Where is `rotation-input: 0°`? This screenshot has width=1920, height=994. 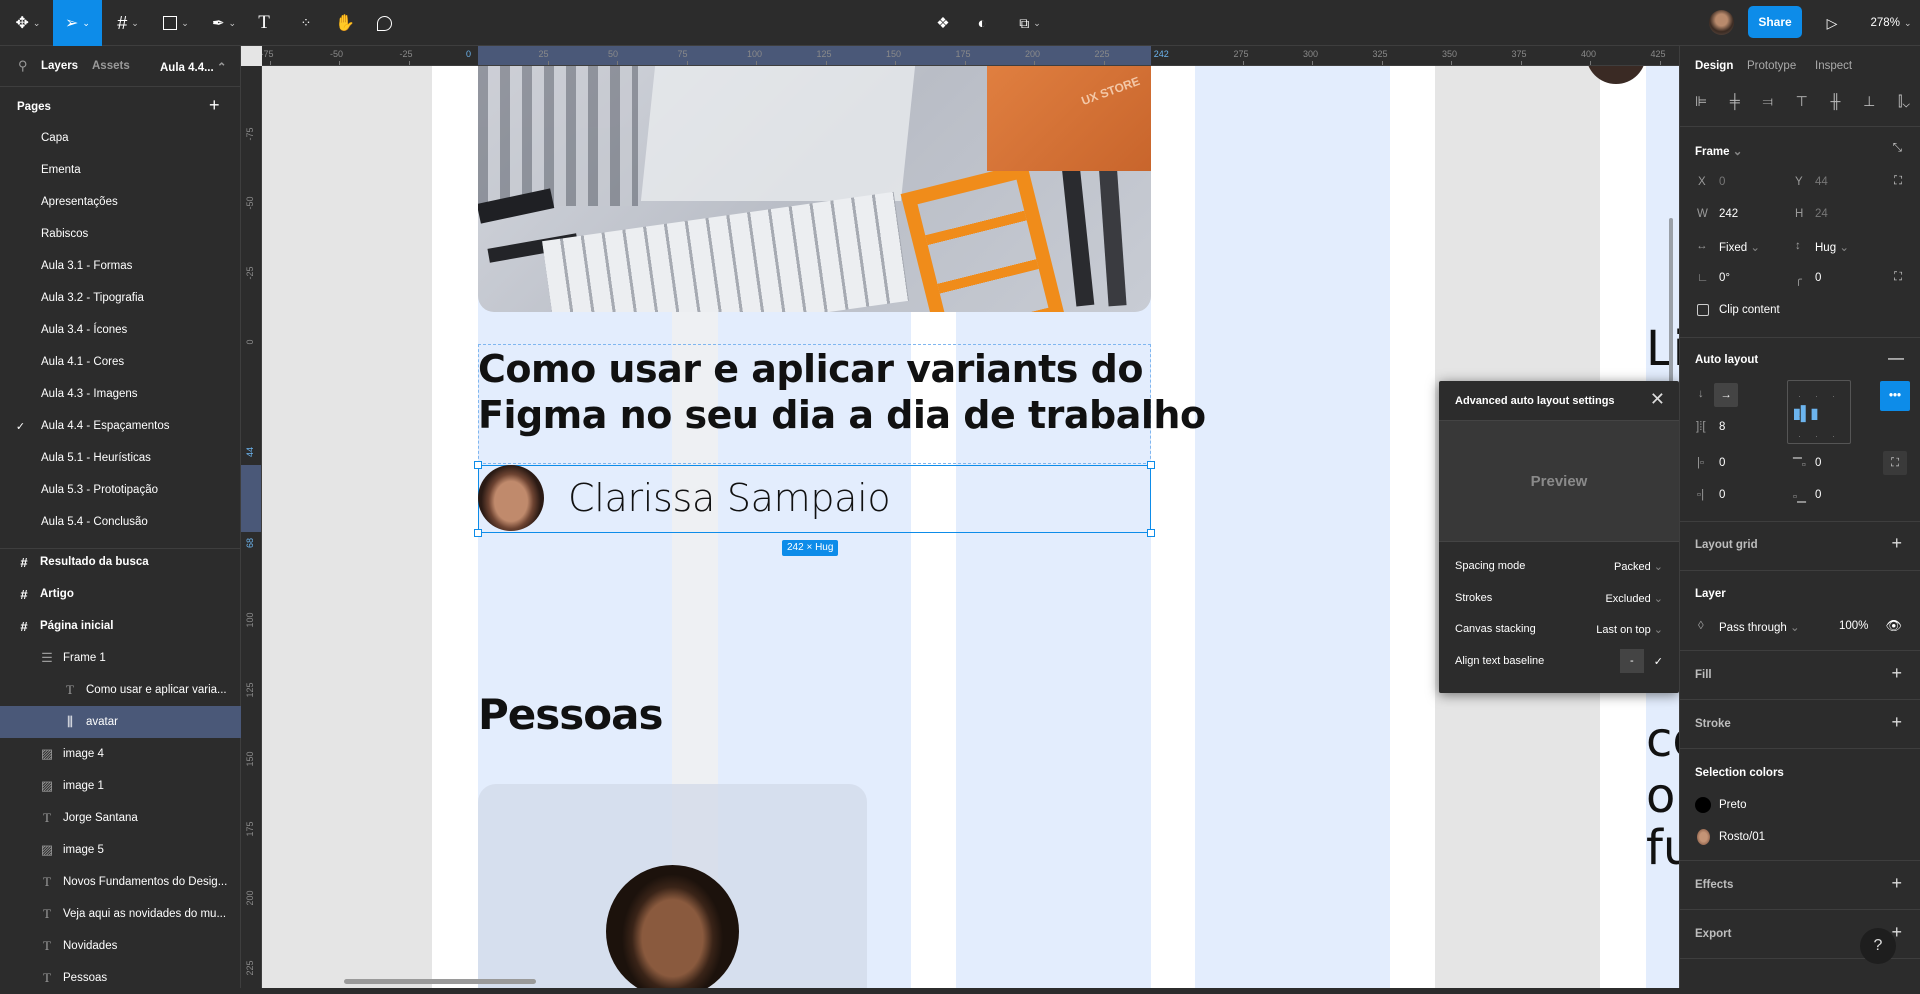 rotation-input: 0° is located at coordinates (1724, 278).